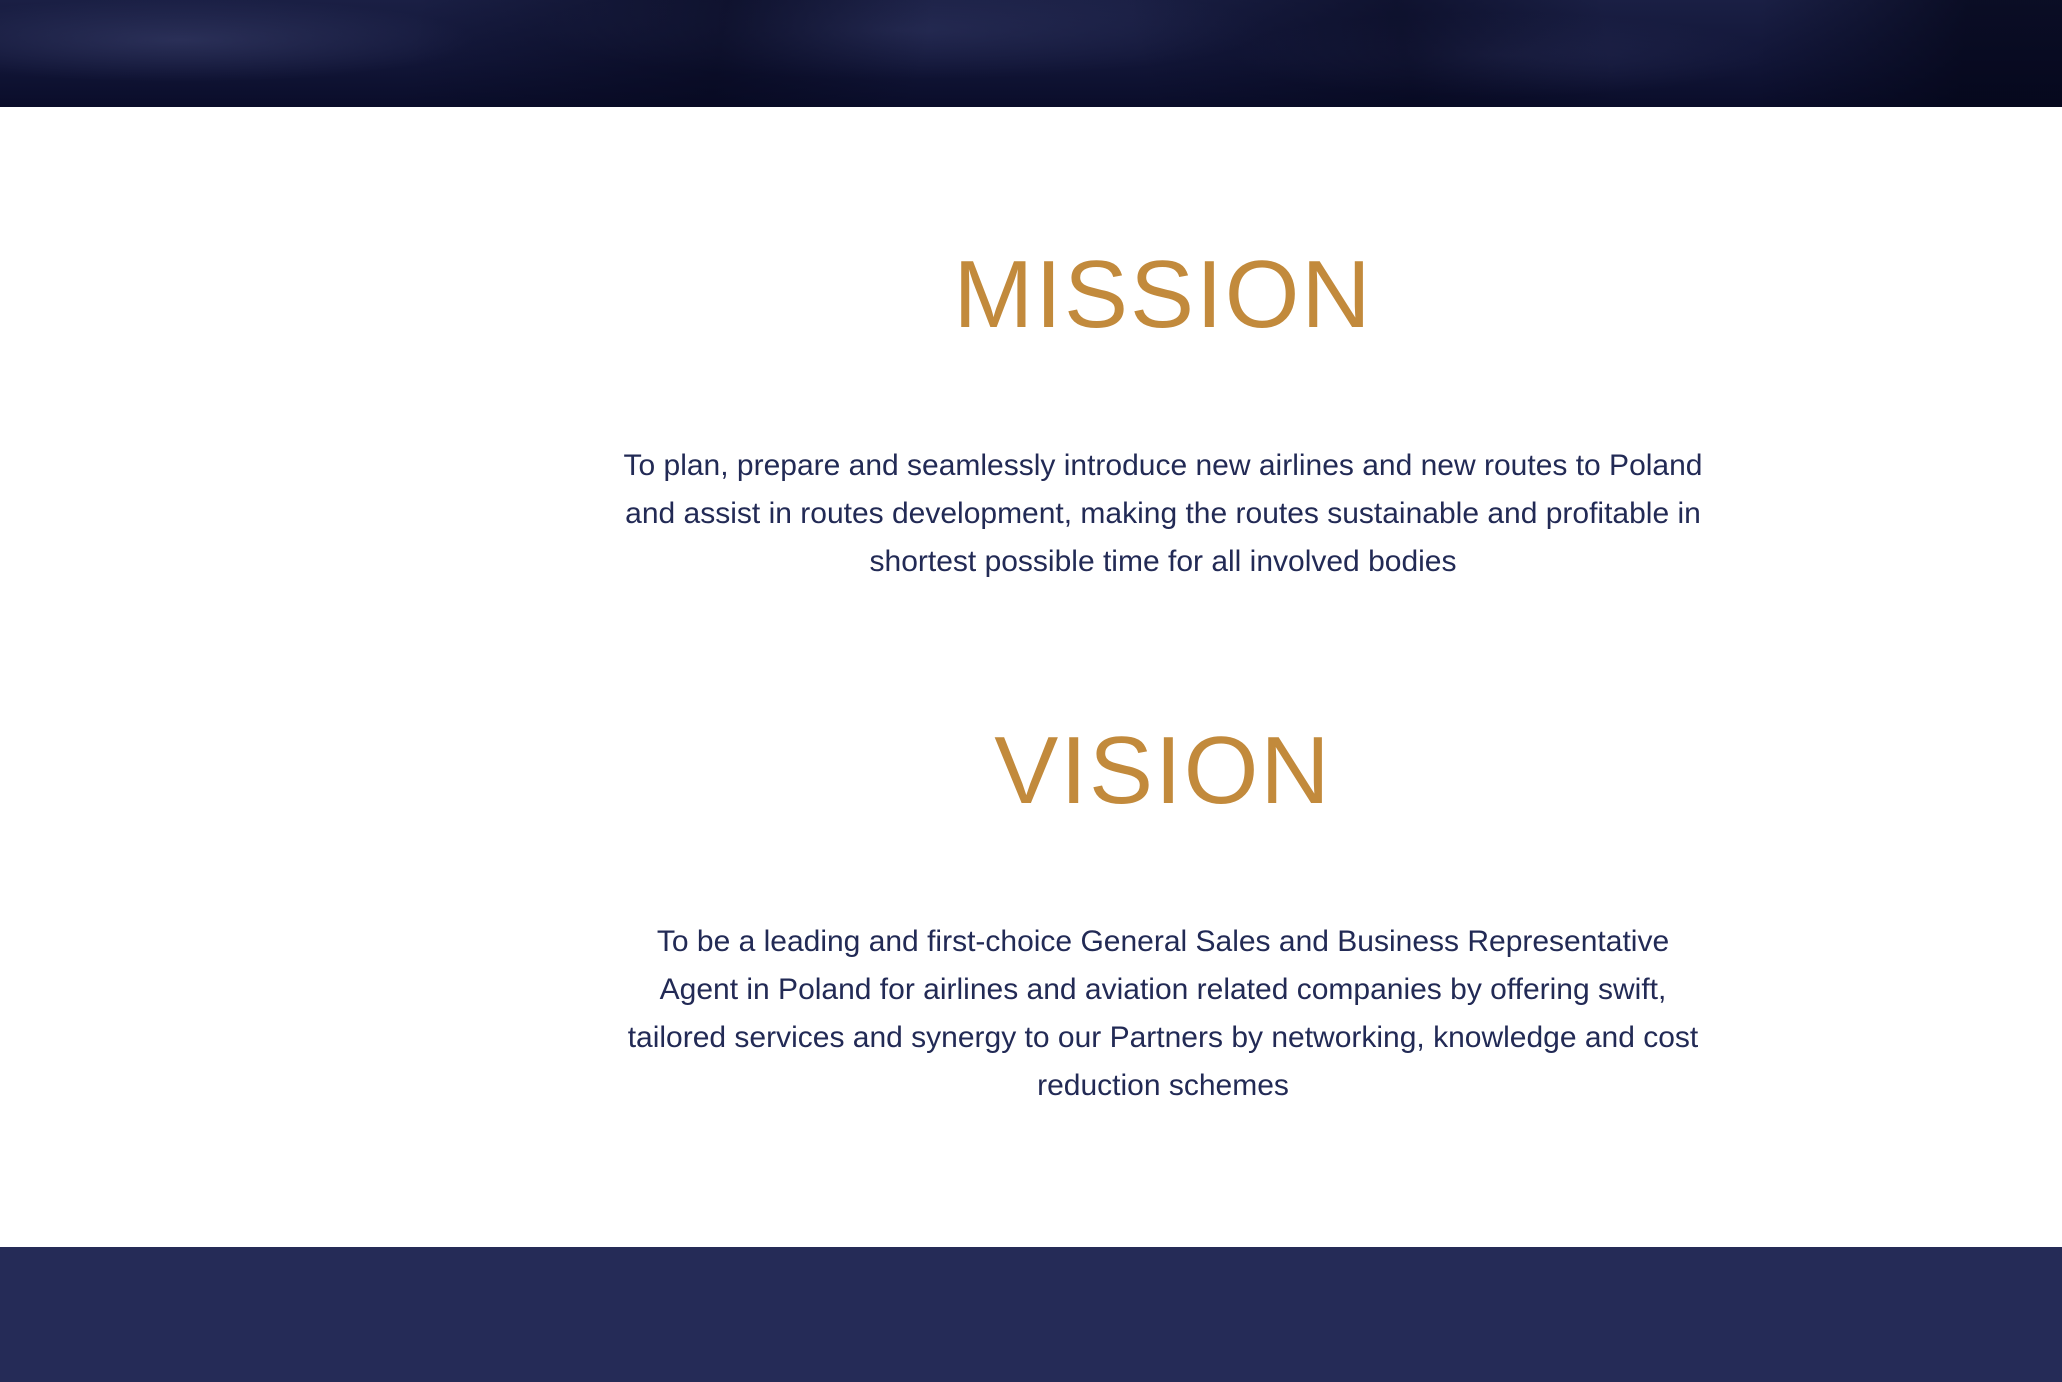 The image size is (2062, 1382). I want to click on mission-heading: MISSION, so click(1163, 294).